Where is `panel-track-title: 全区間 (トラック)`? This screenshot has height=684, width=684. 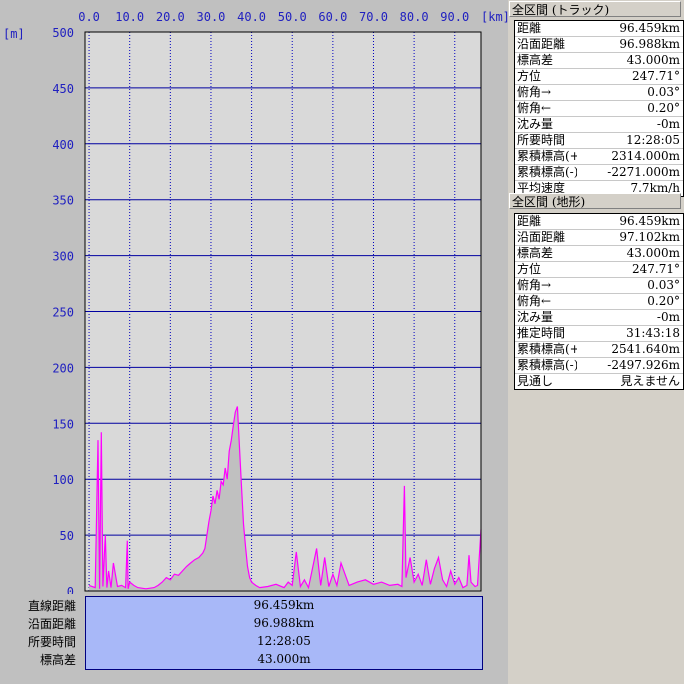 panel-track-title: 全区間 (トラック) is located at coordinates (595, 9).